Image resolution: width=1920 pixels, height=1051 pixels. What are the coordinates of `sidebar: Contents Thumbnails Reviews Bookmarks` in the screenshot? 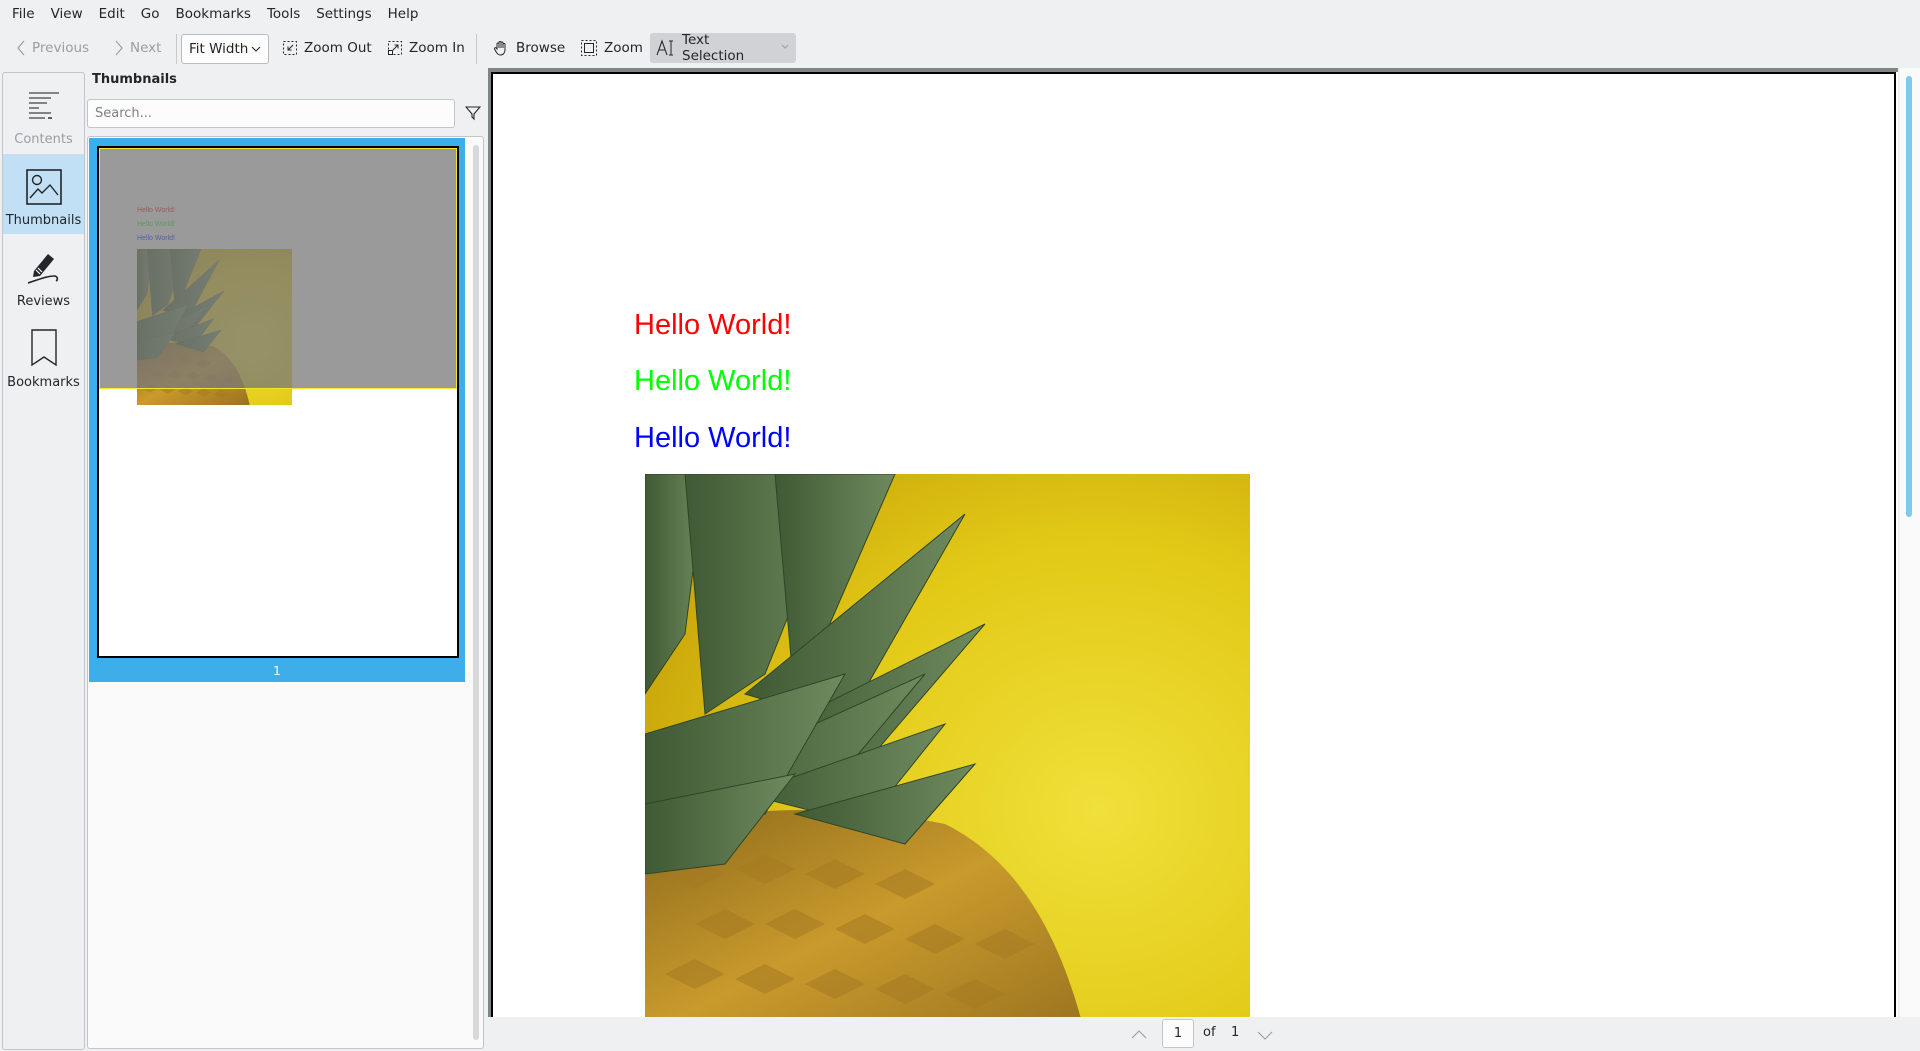 It's located at (43, 561).